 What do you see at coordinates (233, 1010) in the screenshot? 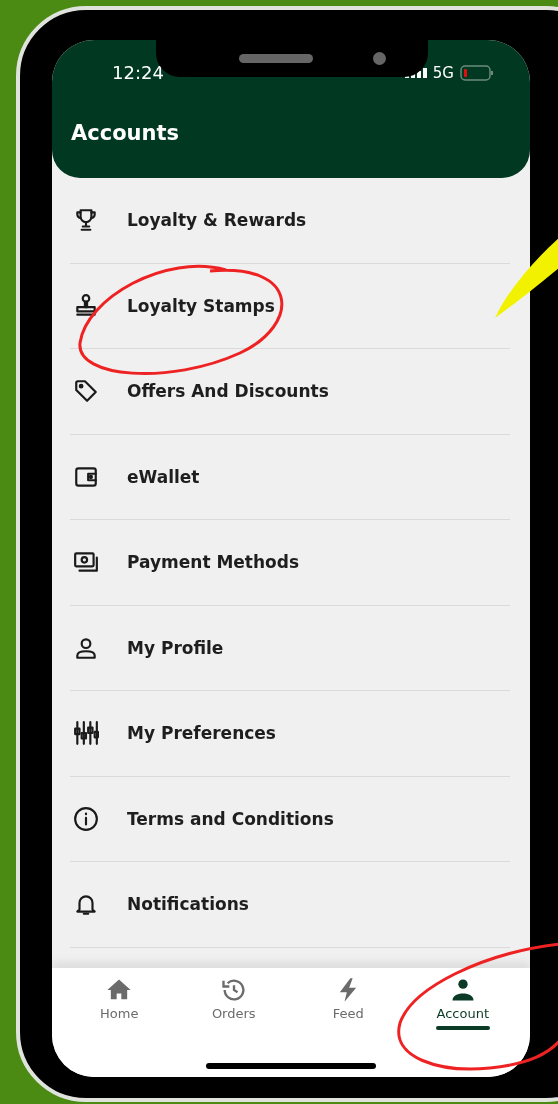
I see `tab: Orders` at bounding box center [233, 1010].